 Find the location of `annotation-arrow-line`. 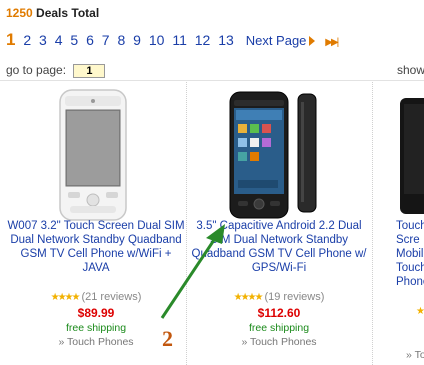

annotation-arrow-line is located at coordinates (190, 276).